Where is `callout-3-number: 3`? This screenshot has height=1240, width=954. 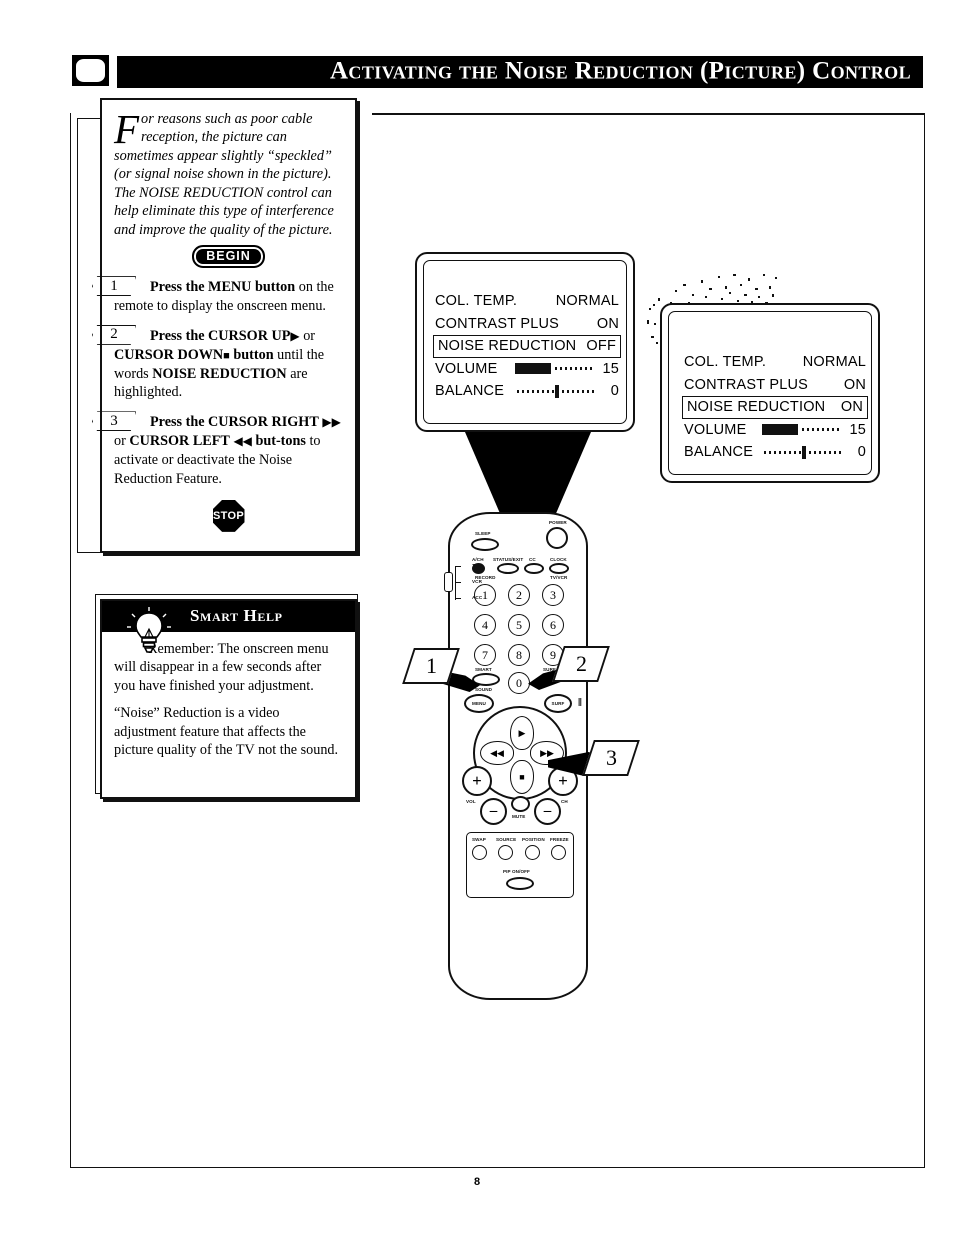 callout-3-number: 3 is located at coordinates (611, 757).